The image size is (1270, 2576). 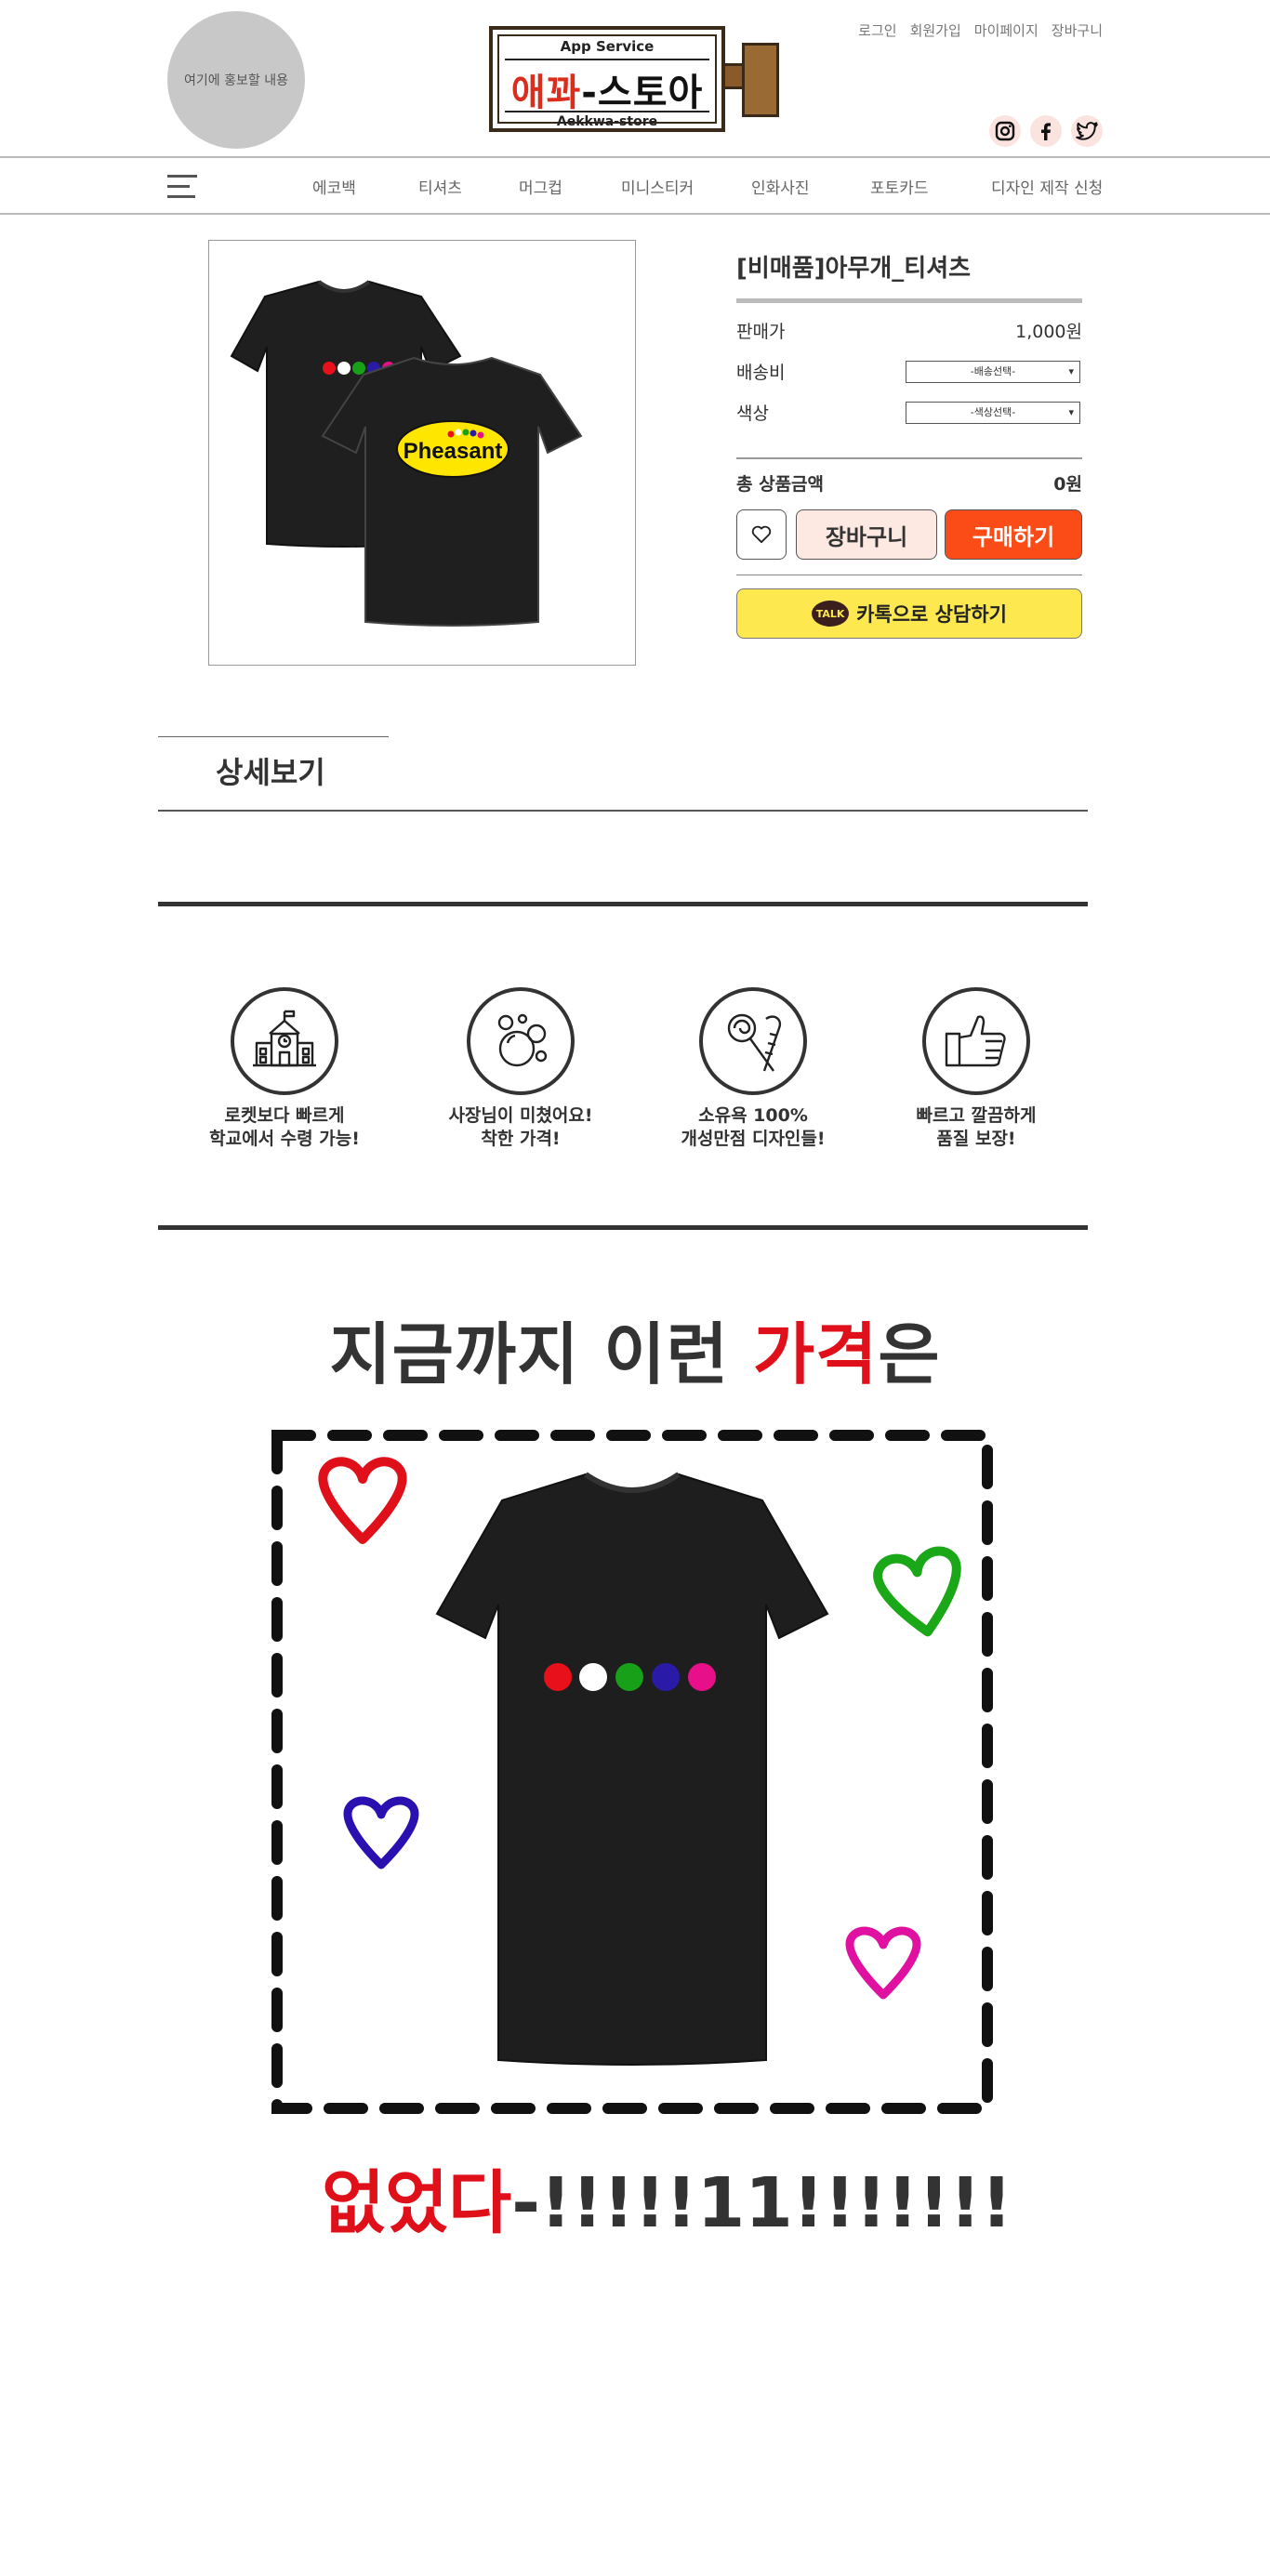 What do you see at coordinates (976, 1115) in the screenshot?
I see `feature-line1: 빠르고 깔끔하게` at bounding box center [976, 1115].